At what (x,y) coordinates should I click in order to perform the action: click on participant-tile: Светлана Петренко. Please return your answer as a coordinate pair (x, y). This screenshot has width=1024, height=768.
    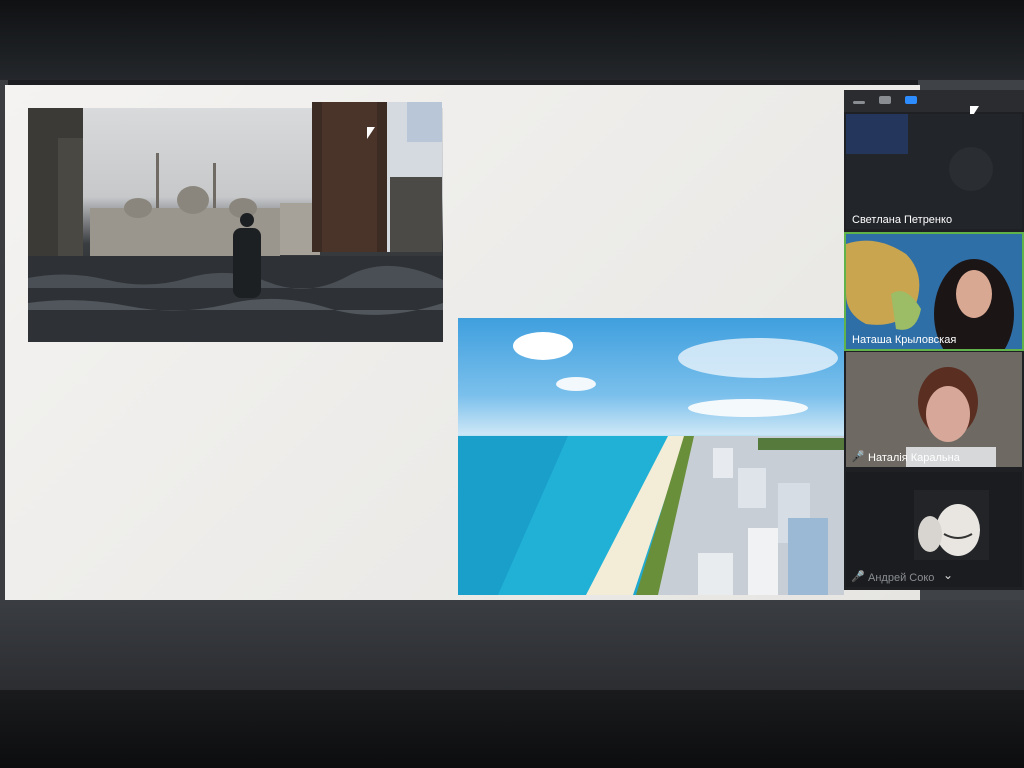
    Looking at the image, I should click on (934, 171).